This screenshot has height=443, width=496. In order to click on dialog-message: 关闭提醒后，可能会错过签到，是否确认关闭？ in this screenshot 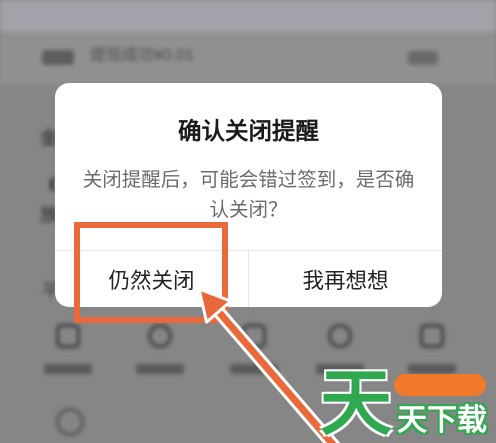, I will do `click(248, 195)`.